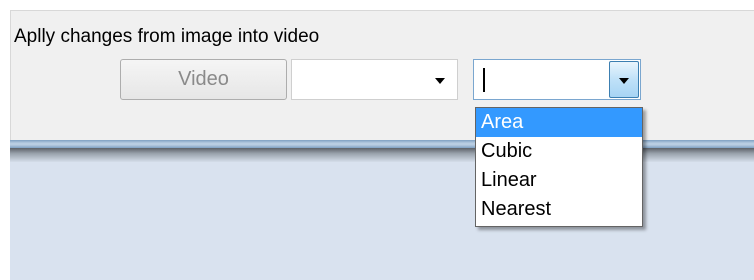 The image size is (754, 280). Describe the element at coordinates (203, 79) in the screenshot. I see `video-button: Video` at that location.